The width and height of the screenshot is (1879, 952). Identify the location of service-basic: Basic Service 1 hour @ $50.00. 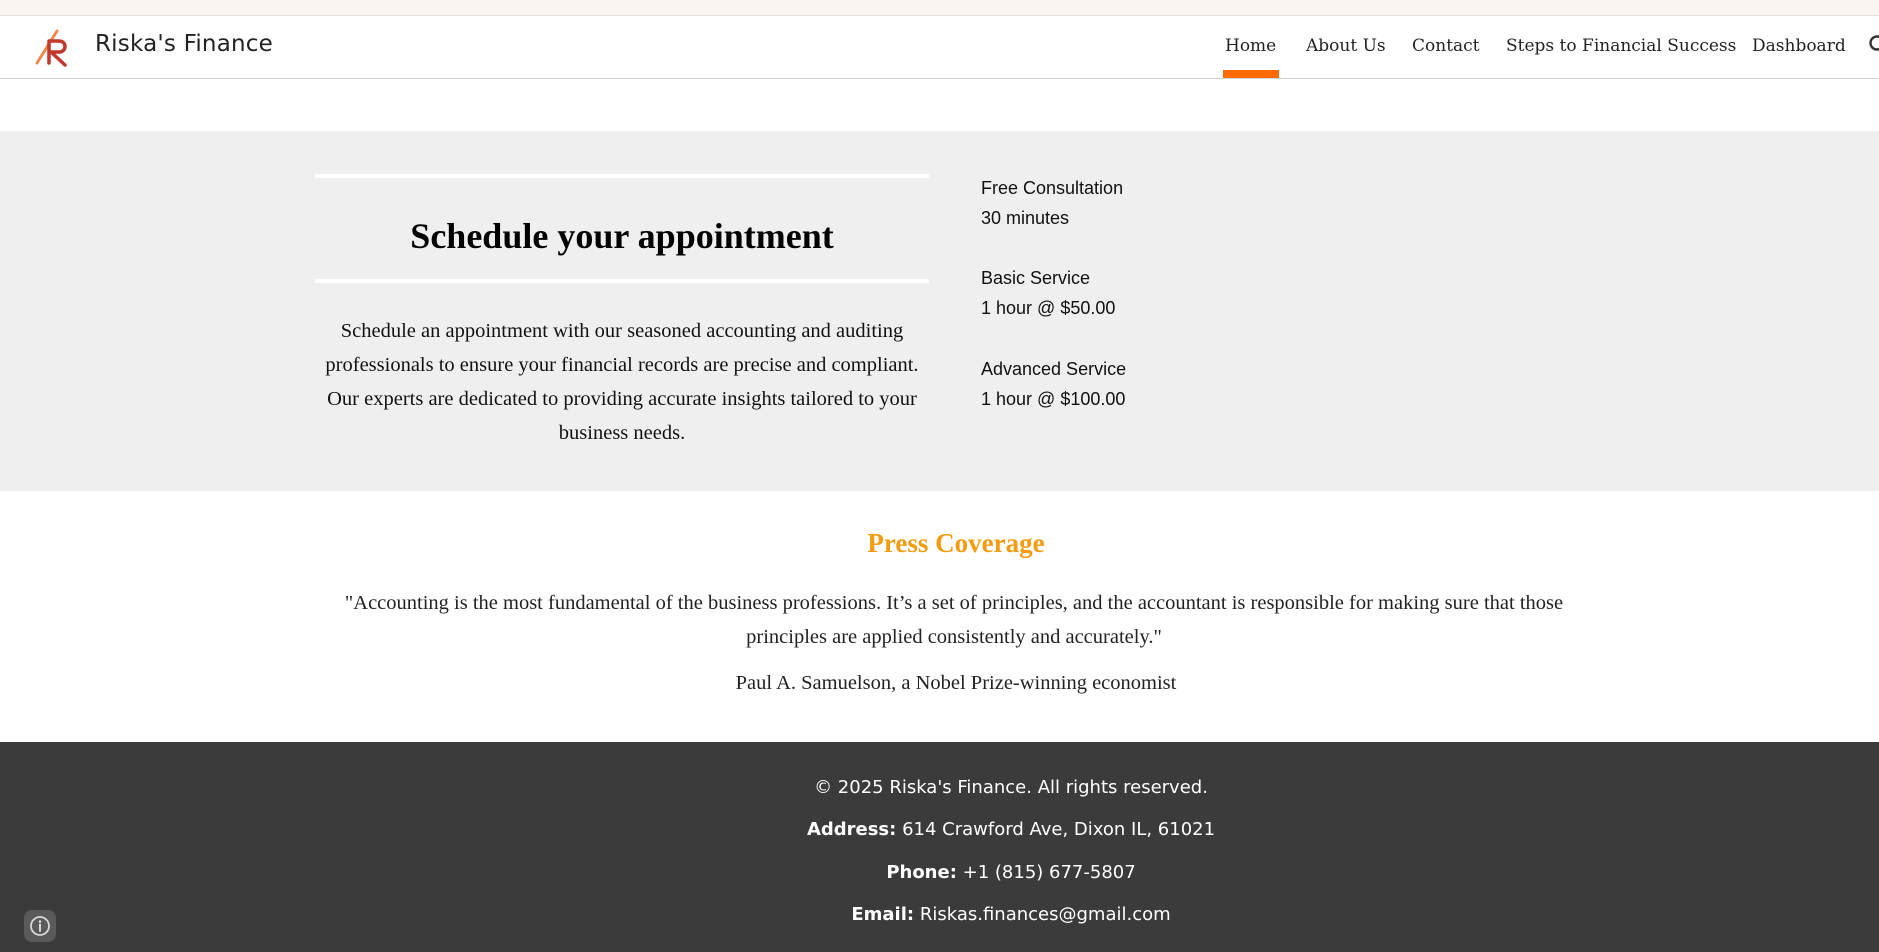
(1048, 293).